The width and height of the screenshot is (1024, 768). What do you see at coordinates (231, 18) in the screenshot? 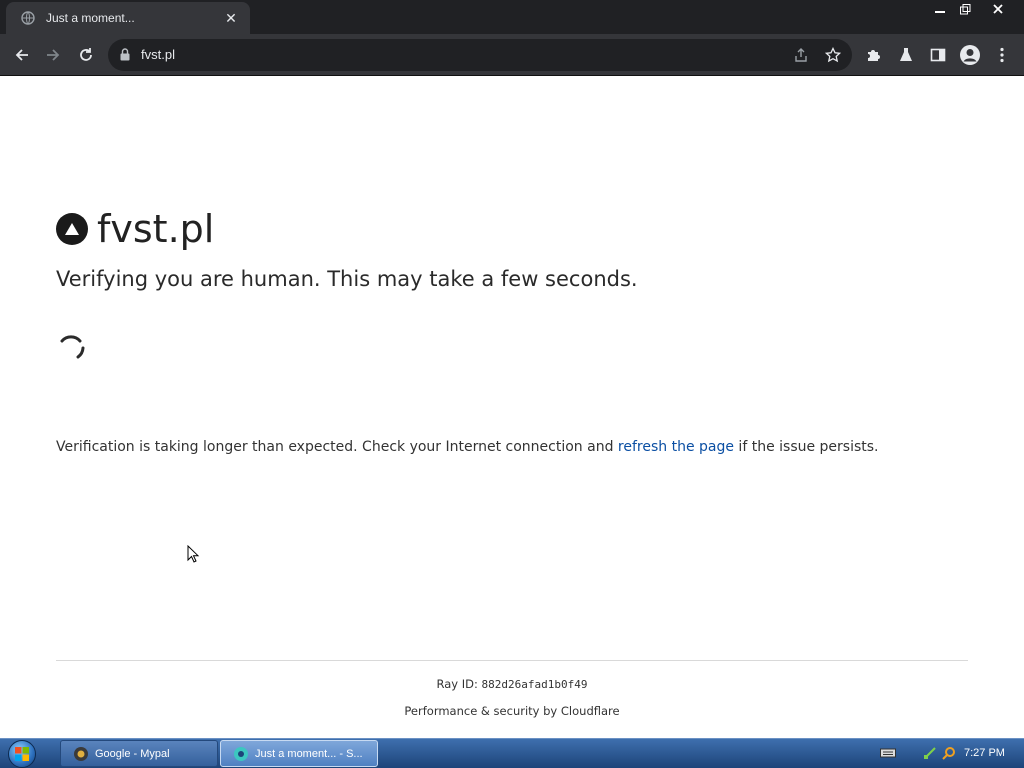
I see `tab-close-icon: ✕` at bounding box center [231, 18].